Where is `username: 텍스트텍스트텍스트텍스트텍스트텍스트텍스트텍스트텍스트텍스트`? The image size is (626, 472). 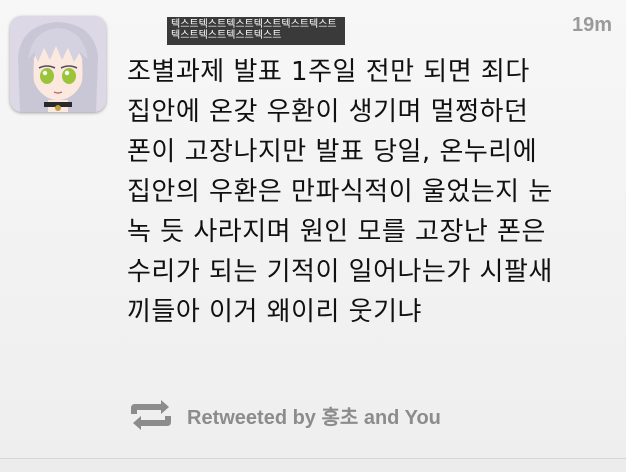 username: 텍스트텍스트텍스트텍스트텍스트텍스트텍스트텍스트텍스트텍스트 is located at coordinates (256, 31).